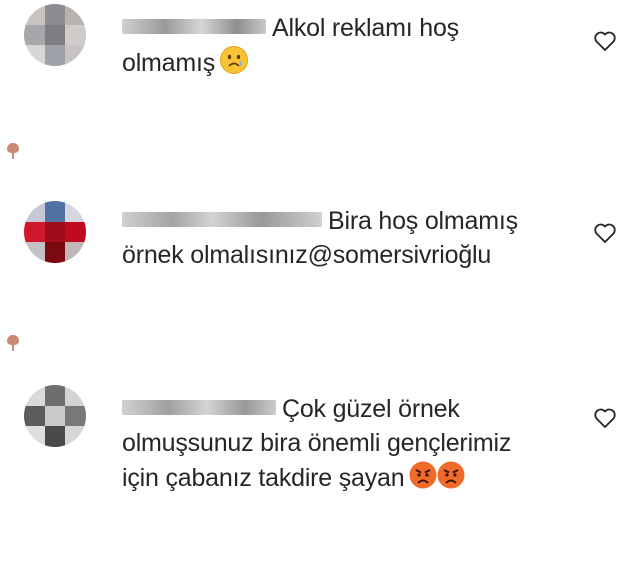 Image resolution: width=642 pixels, height=569 pixels. Describe the element at coordinates (332, 47) in the screenshot. I see `comment-text: Alkol reklamı hoş olmamış` at that location.